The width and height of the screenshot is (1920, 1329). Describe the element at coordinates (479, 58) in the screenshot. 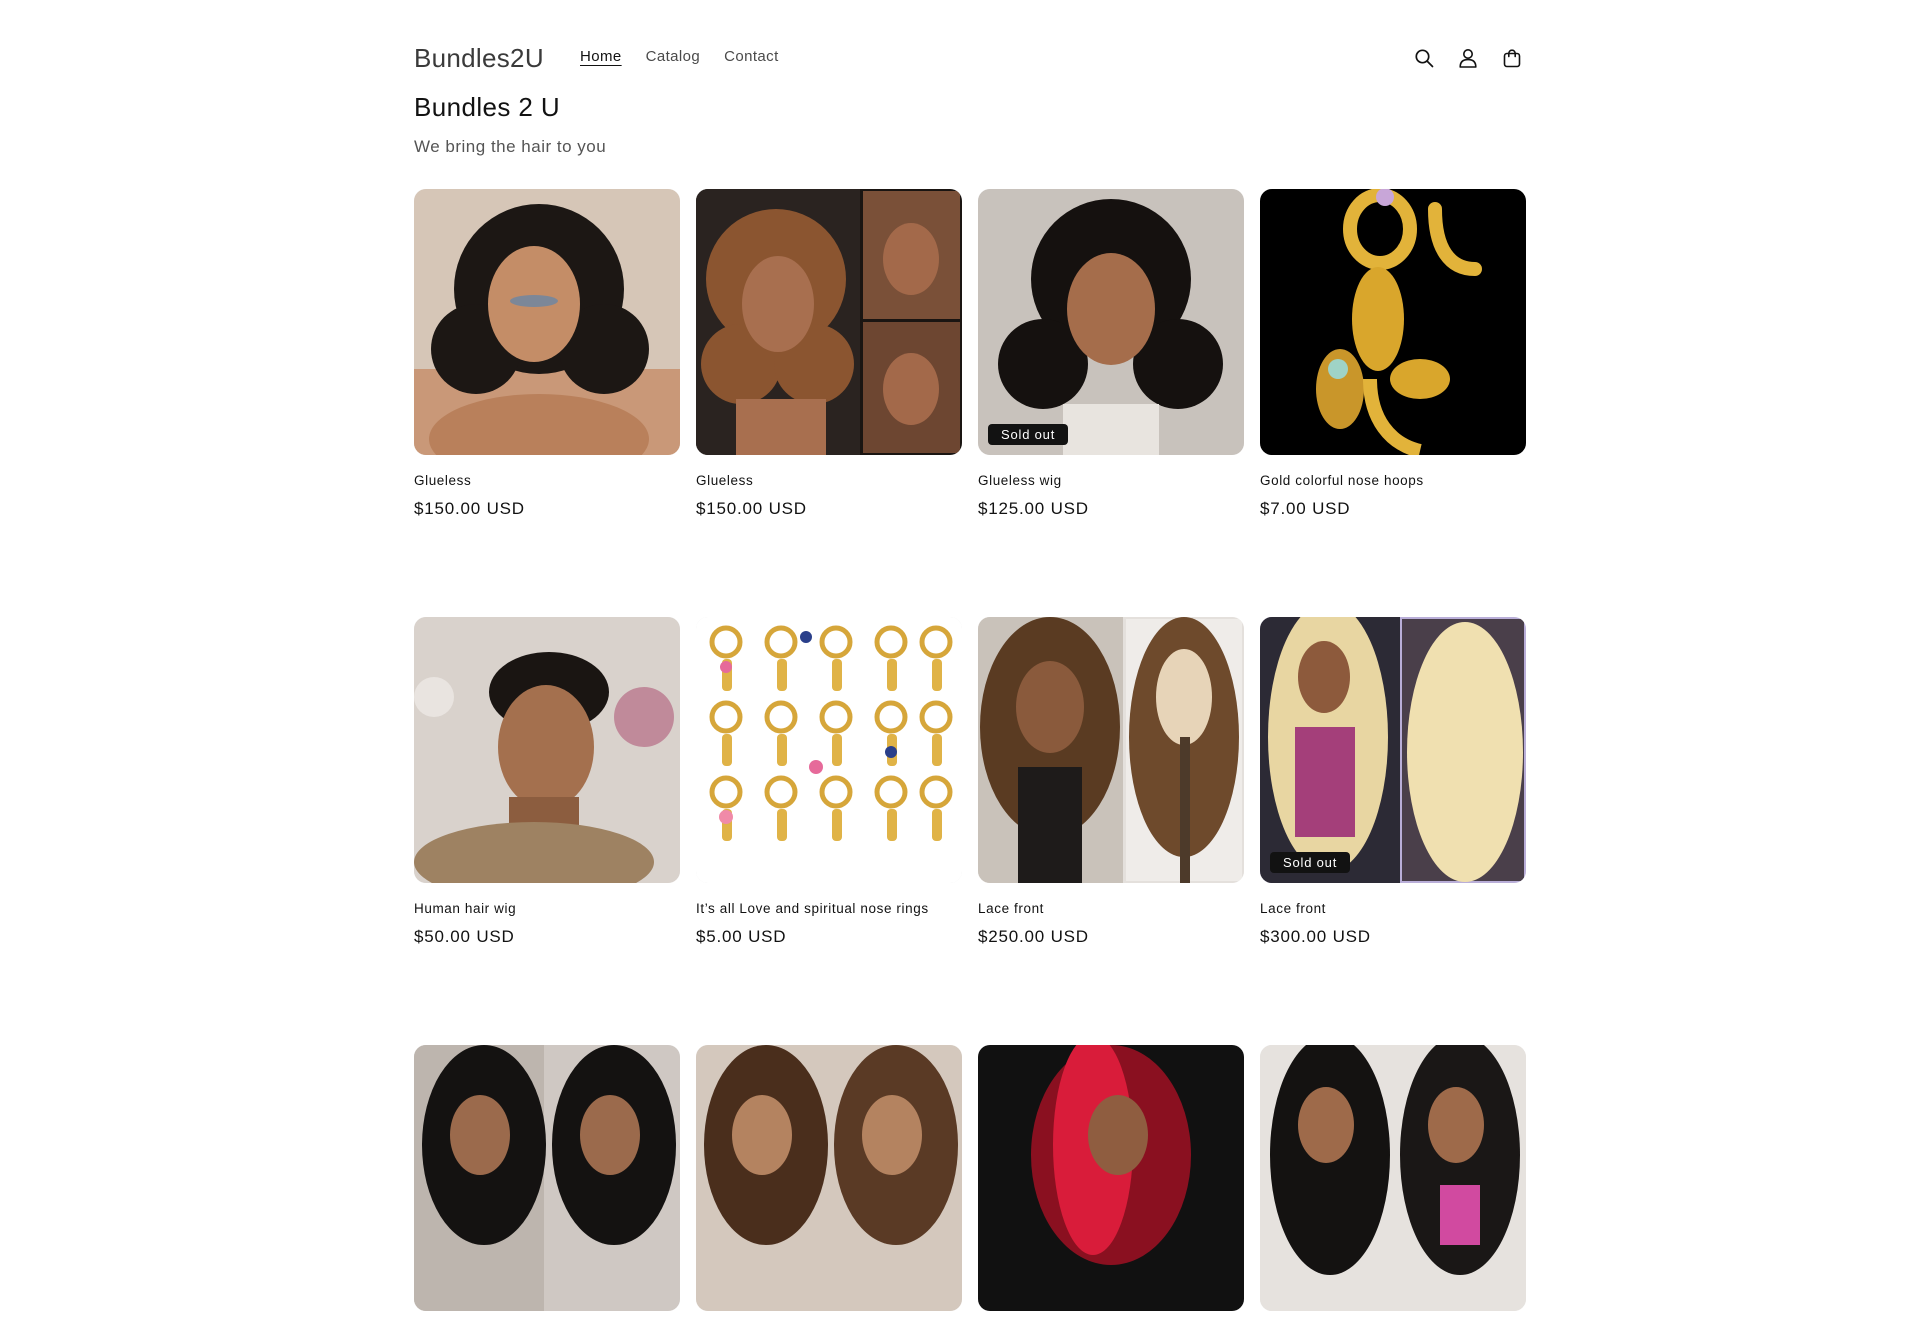

I see `store-logo: Bundles2U` at that location.